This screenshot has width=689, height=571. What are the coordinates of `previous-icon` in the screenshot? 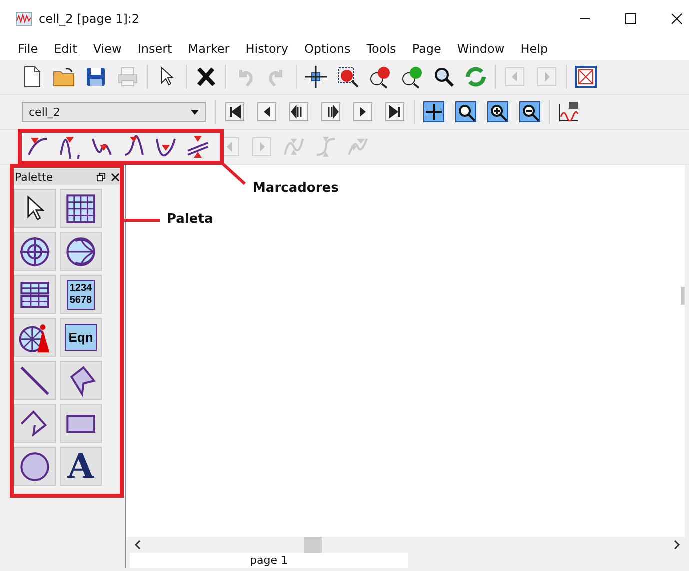 It's located at (267, 112).